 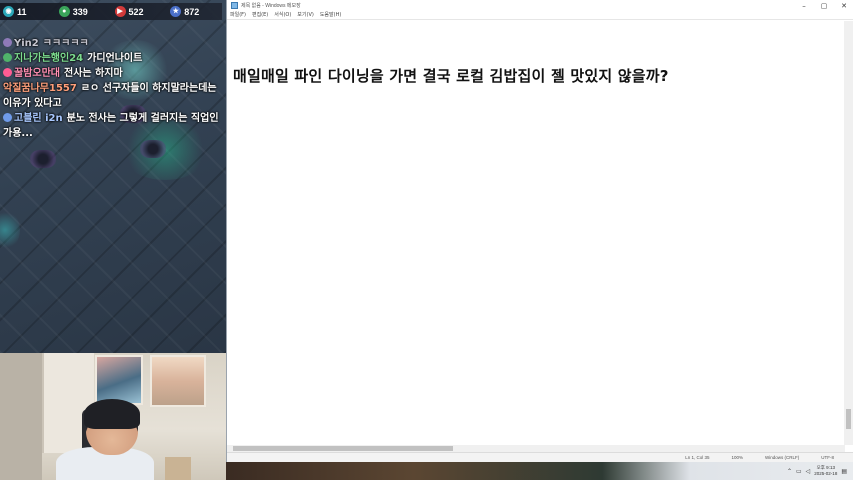 What do you see at coordinates (238, 15) in the screenshot?
I see `menu-file: 파일(F)` at bounding box center [238, 15].